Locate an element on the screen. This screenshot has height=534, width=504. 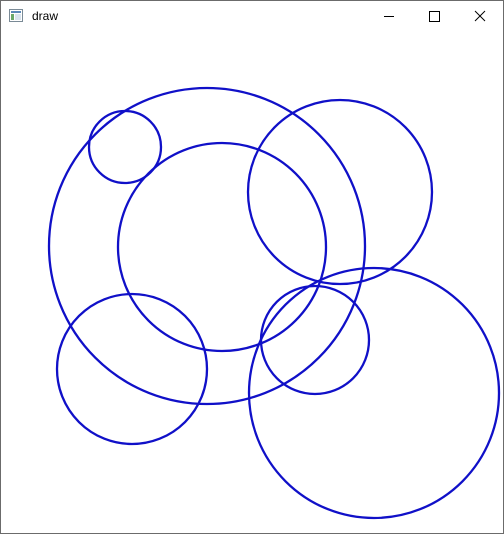
close-icon is located at coordinates (480, 16).